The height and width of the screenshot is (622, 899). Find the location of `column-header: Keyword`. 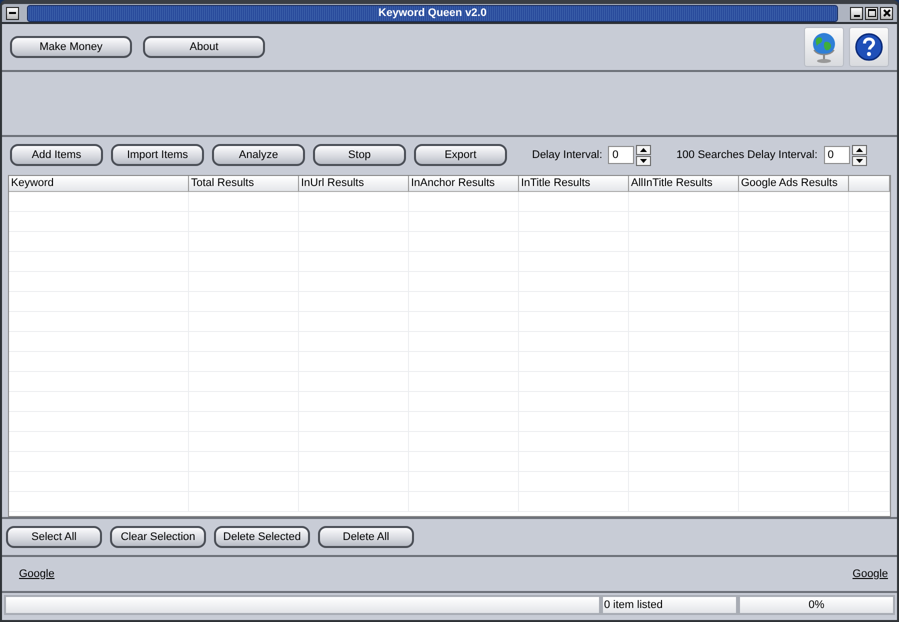

column-header: Keyword is located at coordinates (99, 184).